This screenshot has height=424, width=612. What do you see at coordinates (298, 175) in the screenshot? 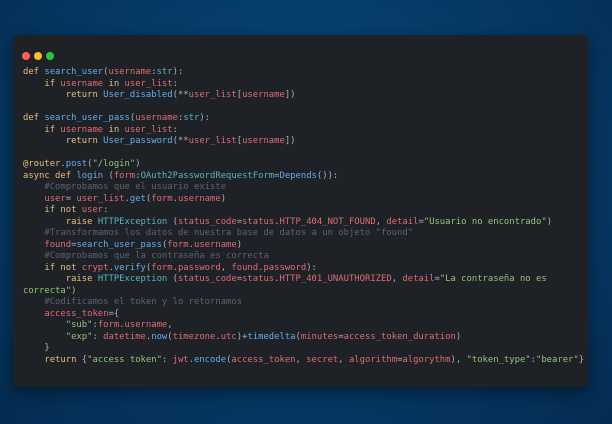
I see `code-token: Depends` at bounding box center [298, 175].